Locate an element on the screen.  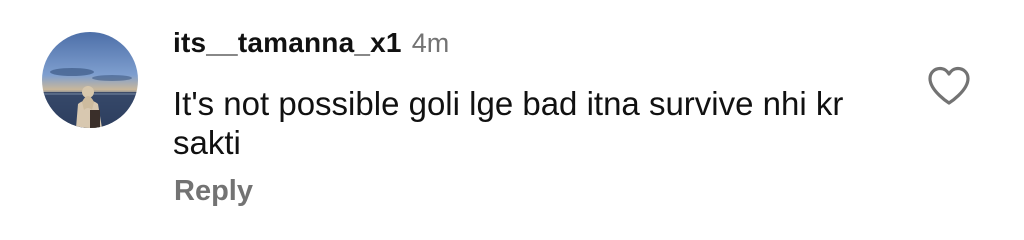
avatar is located at coordinates (90, 80).